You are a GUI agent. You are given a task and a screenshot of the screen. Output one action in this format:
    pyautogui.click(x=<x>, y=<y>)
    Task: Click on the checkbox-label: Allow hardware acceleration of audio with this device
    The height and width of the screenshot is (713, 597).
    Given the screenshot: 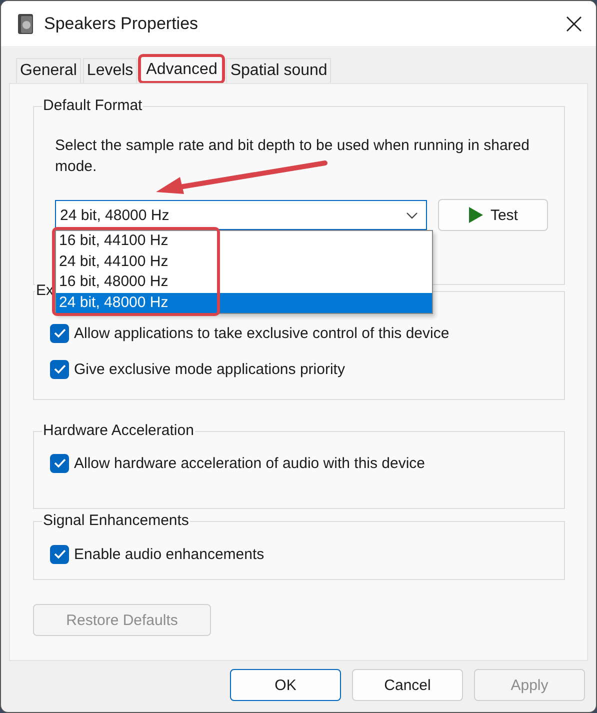 What is the action you would take?
    pyautogui.click(x=250, y=463)
    